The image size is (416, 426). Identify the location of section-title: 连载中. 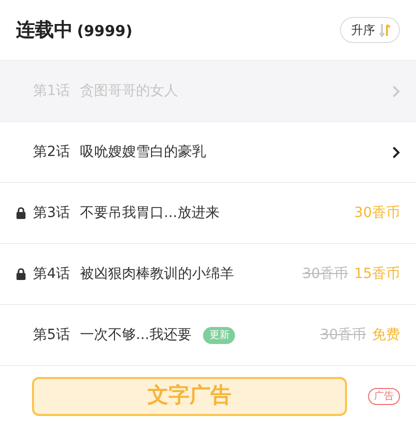
(44, 30).